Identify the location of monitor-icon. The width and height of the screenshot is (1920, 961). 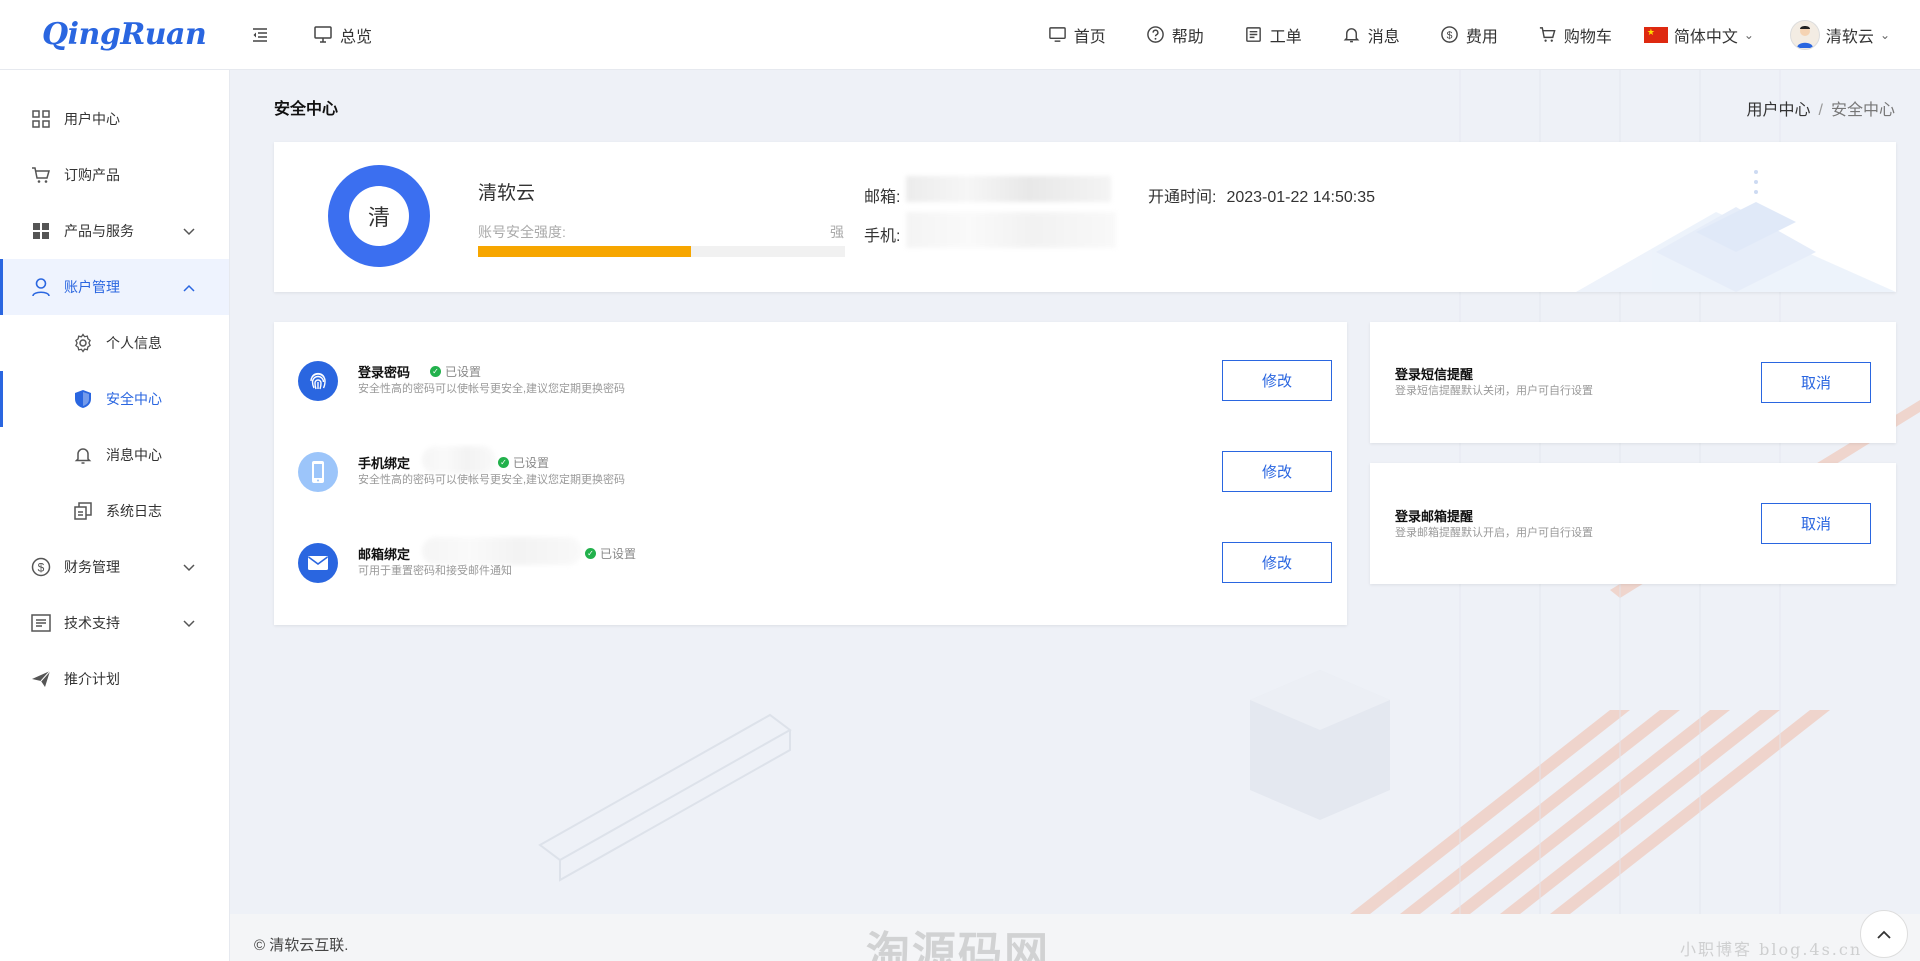
(323, 34).